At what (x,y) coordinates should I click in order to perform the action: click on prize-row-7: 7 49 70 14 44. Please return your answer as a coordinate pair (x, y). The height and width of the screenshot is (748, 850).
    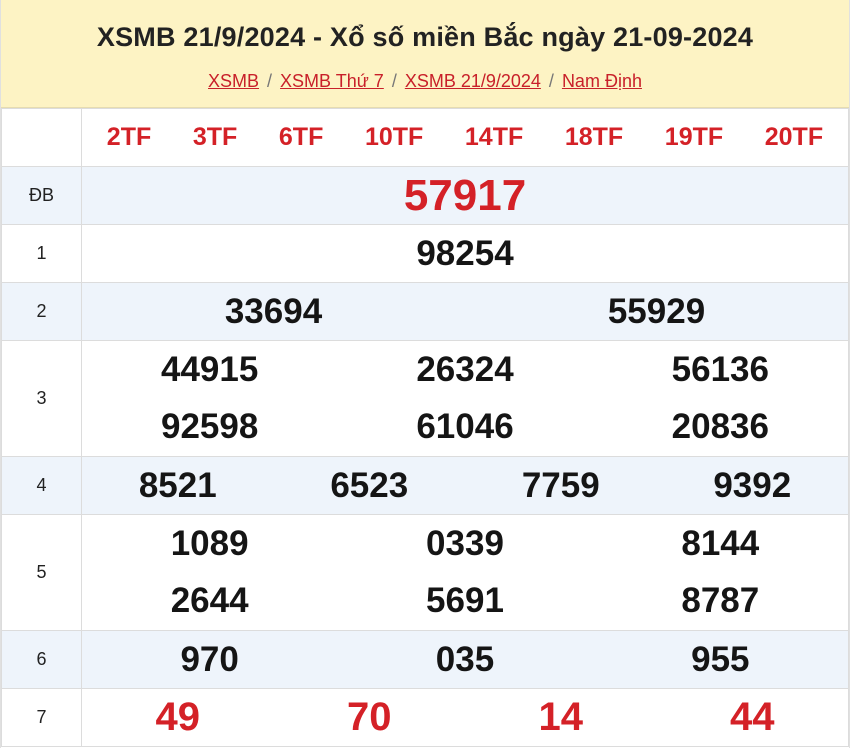
    Looking at the image, I should click on (425, 717).